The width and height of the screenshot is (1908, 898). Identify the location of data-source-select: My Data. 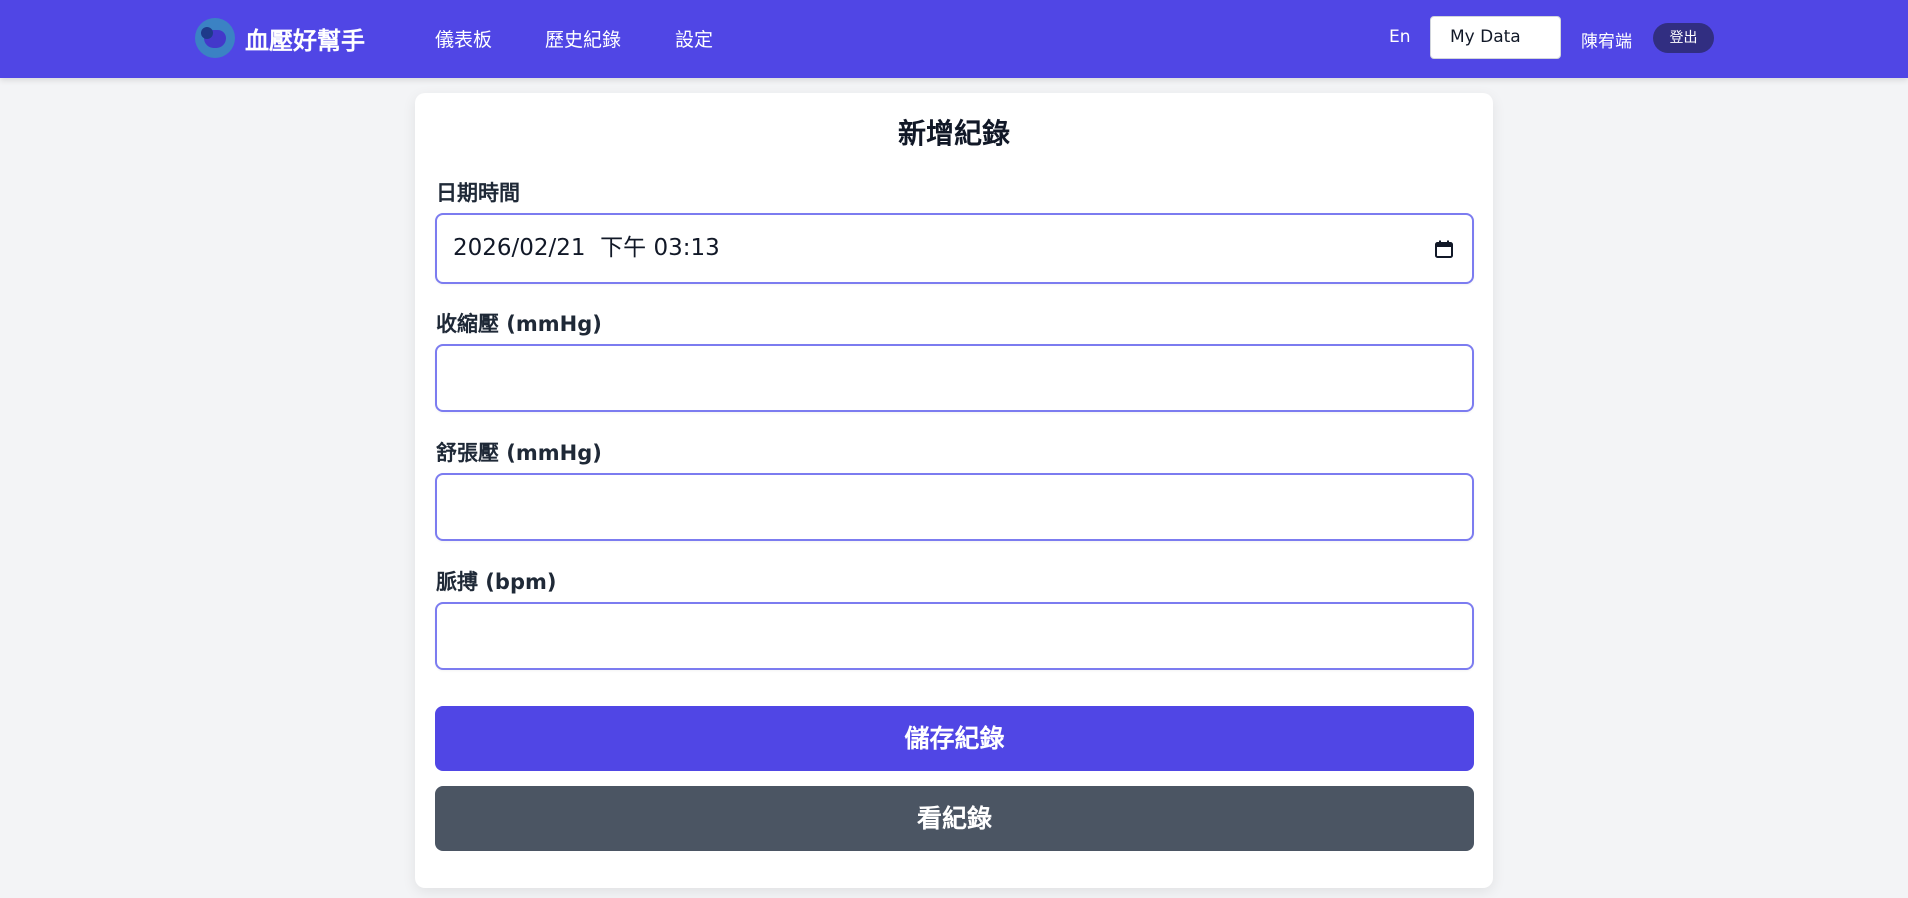
(1495, 37).